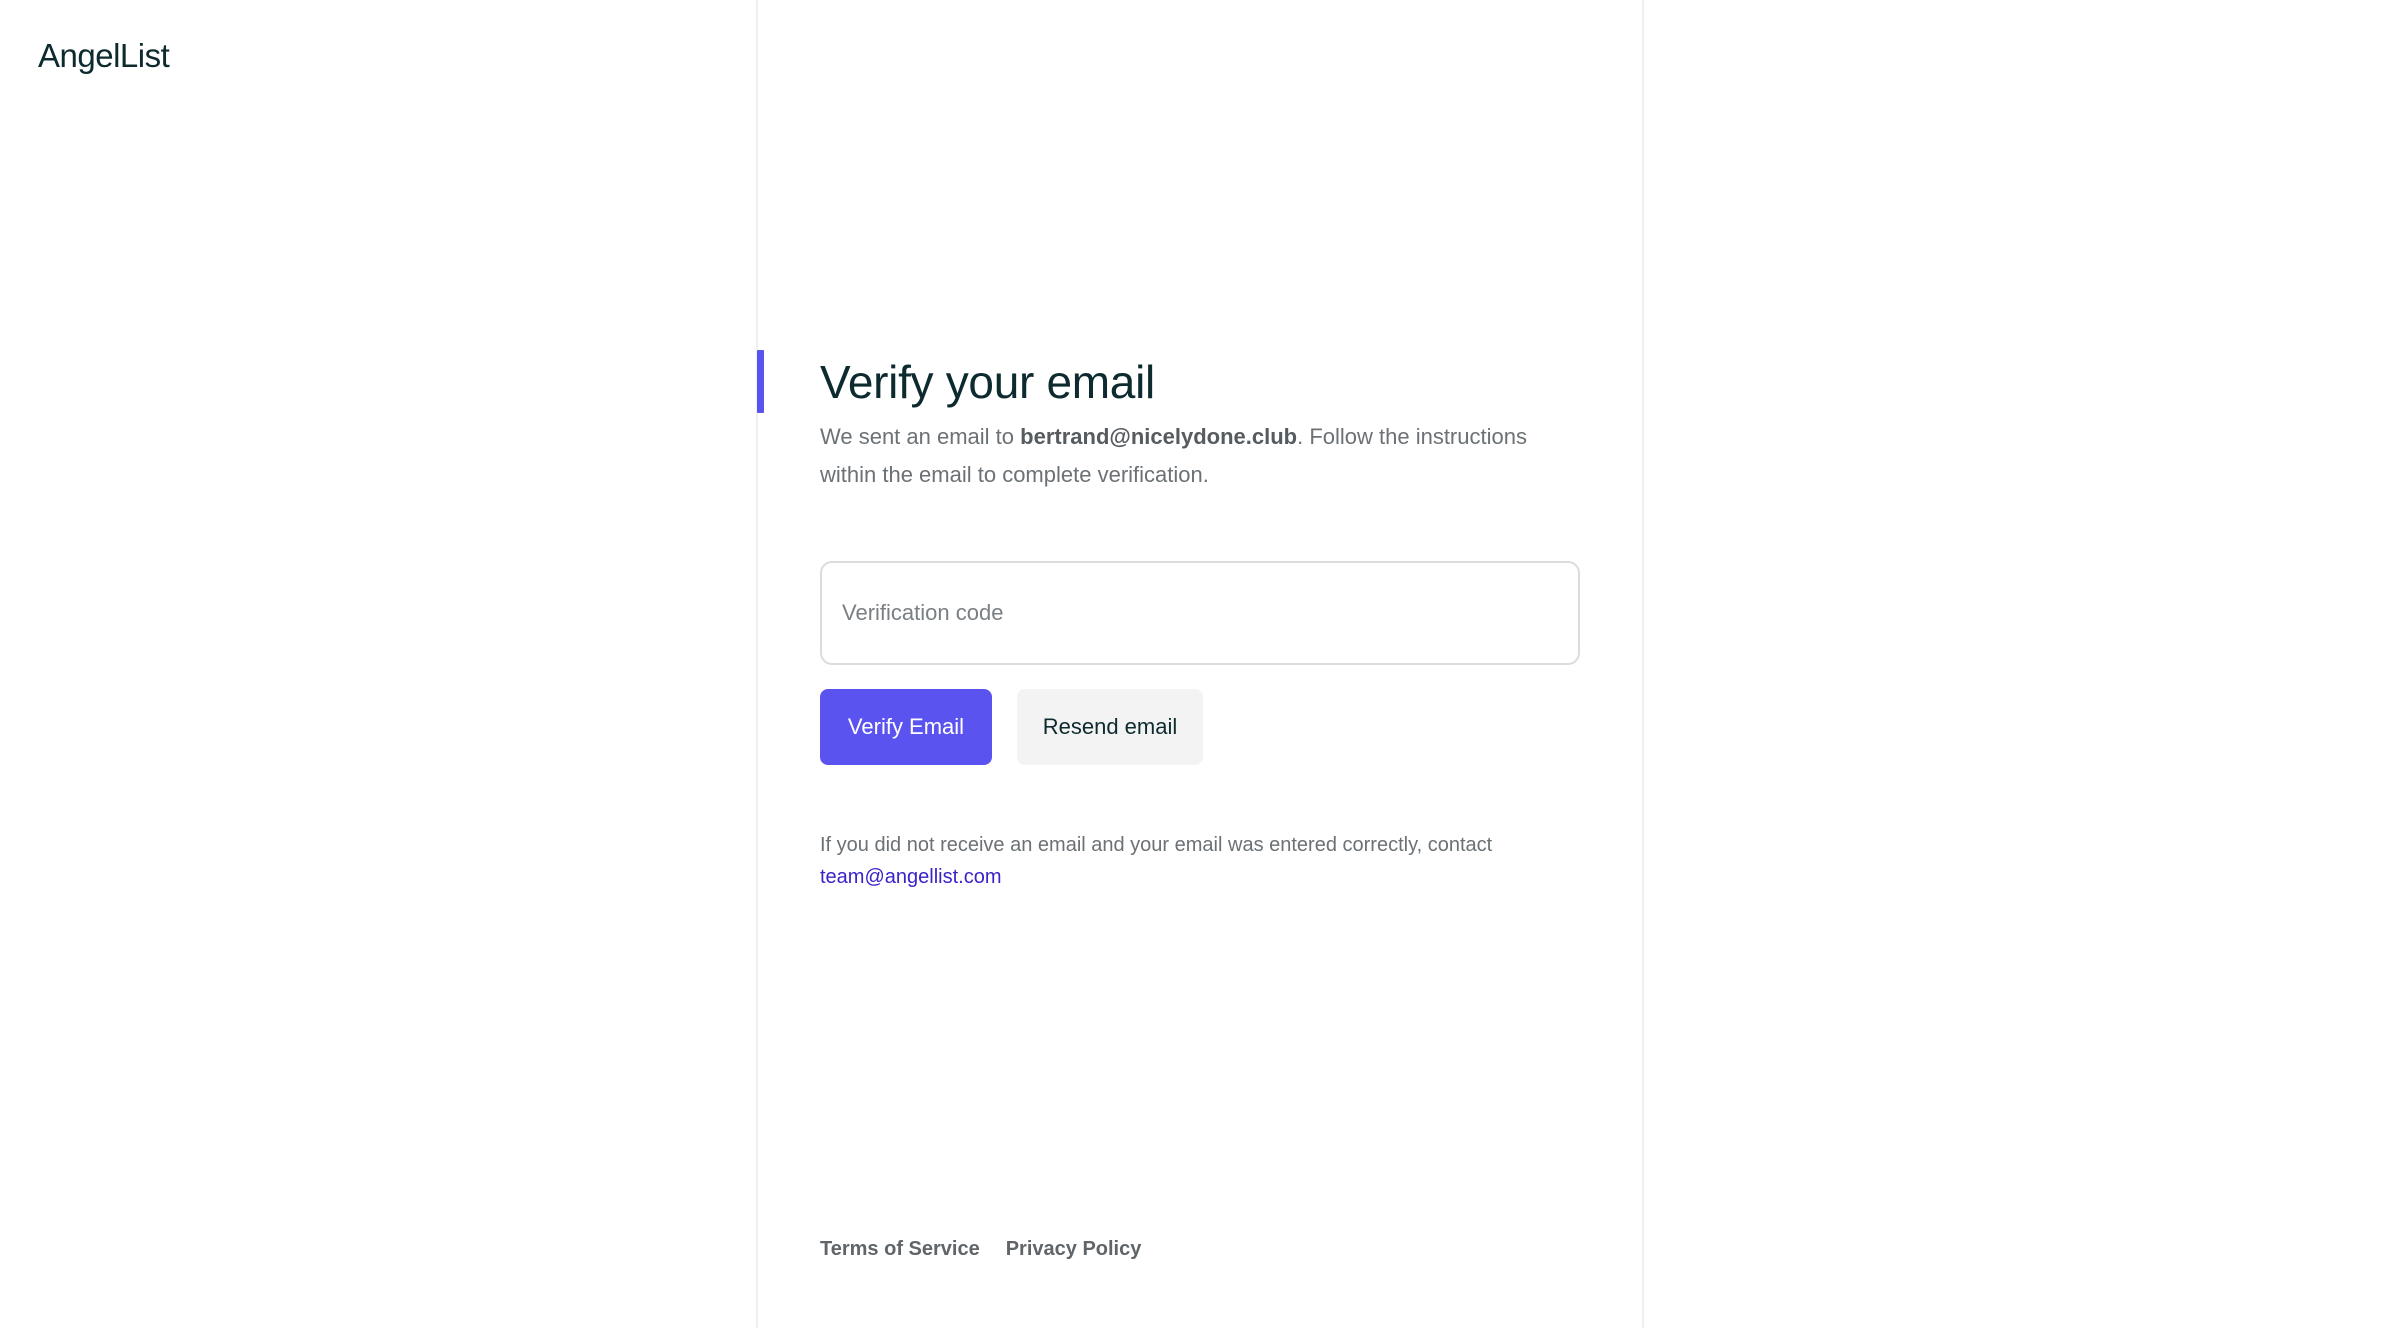 Image resolution: width=2400 pixels, height=1328 pixels. I want to click on footer-links: Terms of Service Privacy Policy, so click(980, 1249).